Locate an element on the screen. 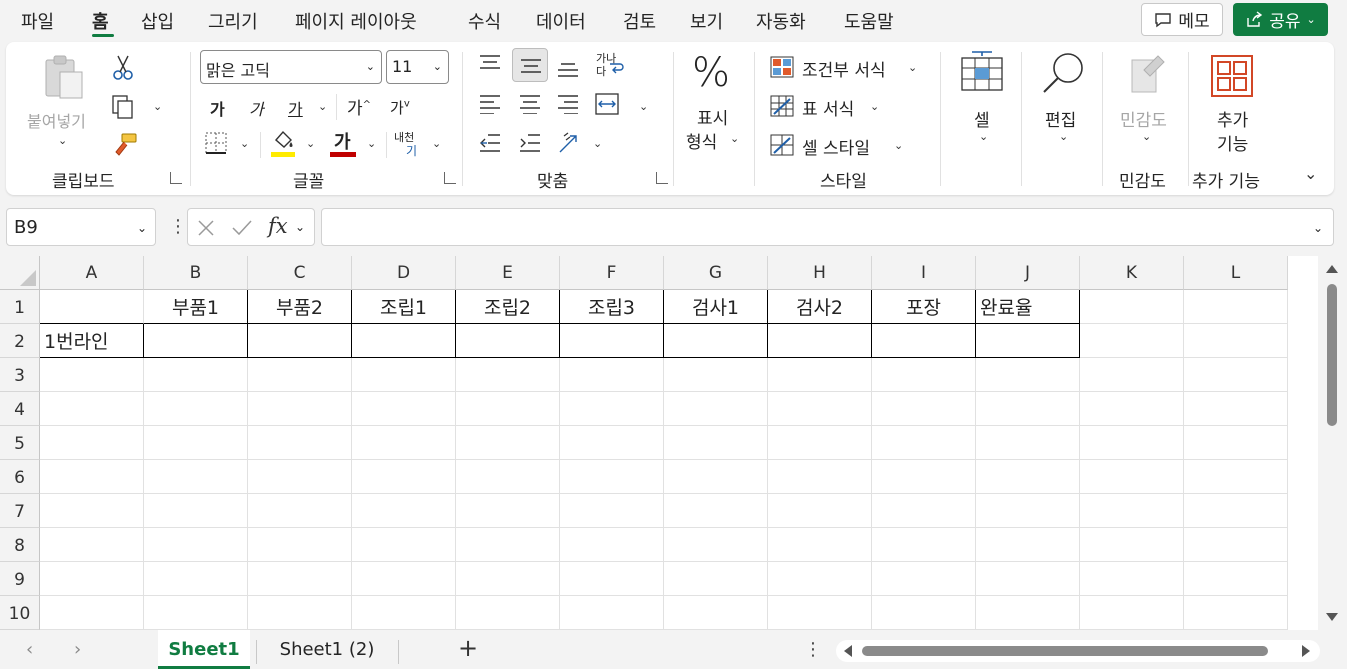  cell-h7 is located at coordinates (820, 511).